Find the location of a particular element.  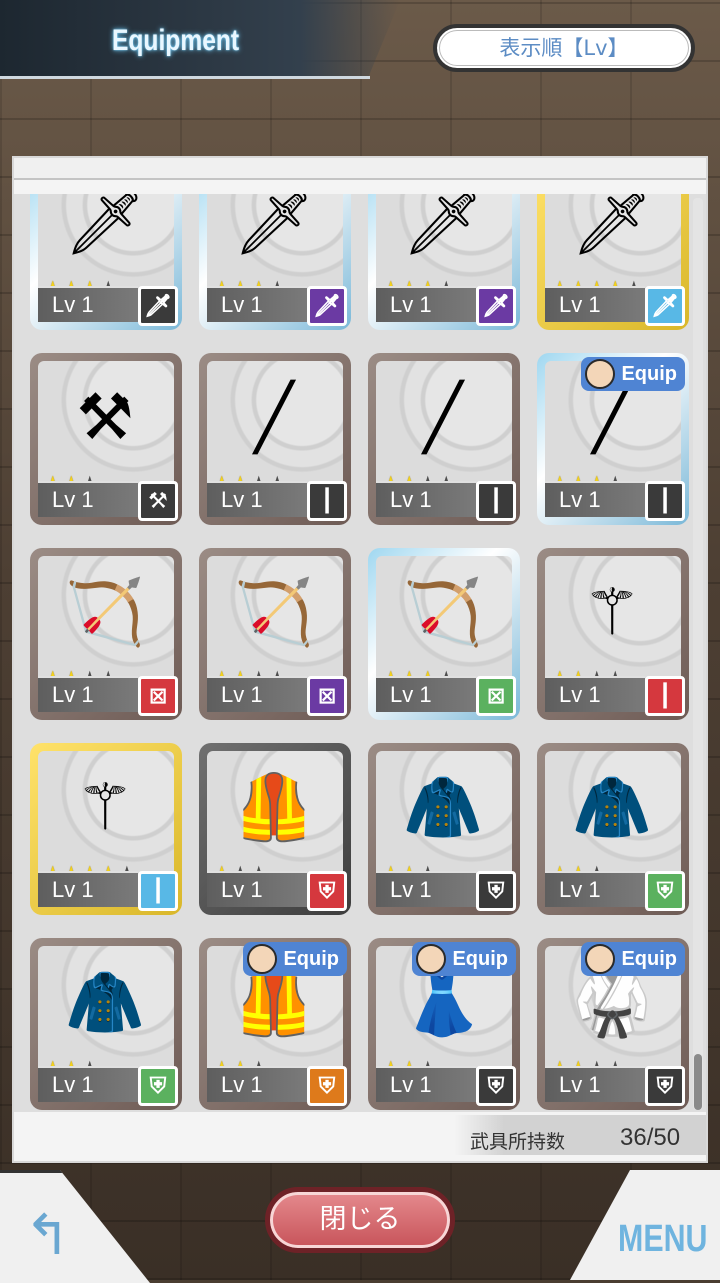

equipment-card: ⚚★★★★★Lv 1┃ is located at coordinates (106, 829).